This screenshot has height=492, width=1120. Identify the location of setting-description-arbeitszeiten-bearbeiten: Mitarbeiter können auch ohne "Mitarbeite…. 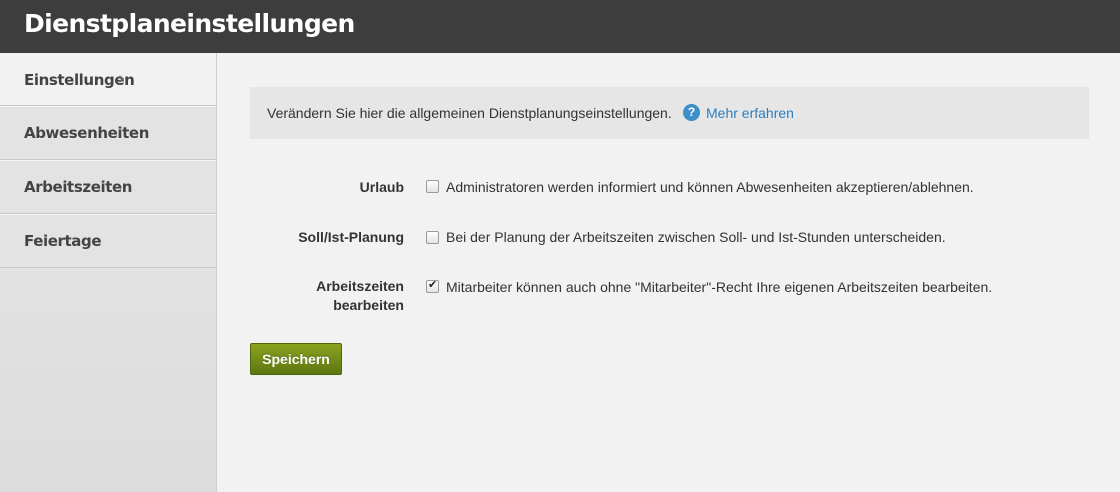
(719, 287).